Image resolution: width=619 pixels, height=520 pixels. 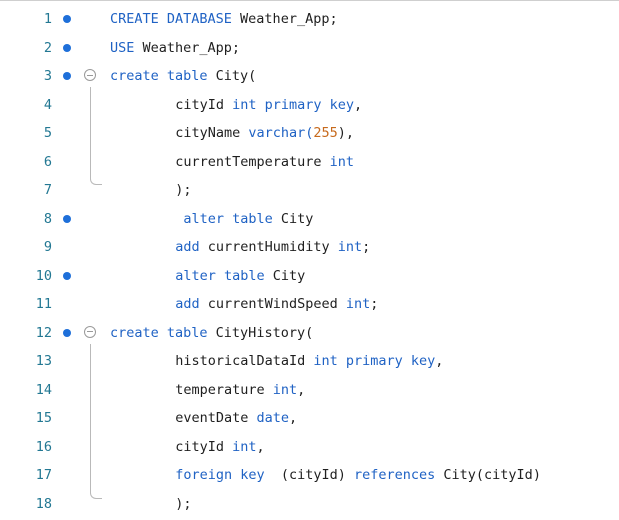 What do you see at coordinates (47, 19) in the screenshot?
I see `line-number: 1` at bounding box center [47, 19].